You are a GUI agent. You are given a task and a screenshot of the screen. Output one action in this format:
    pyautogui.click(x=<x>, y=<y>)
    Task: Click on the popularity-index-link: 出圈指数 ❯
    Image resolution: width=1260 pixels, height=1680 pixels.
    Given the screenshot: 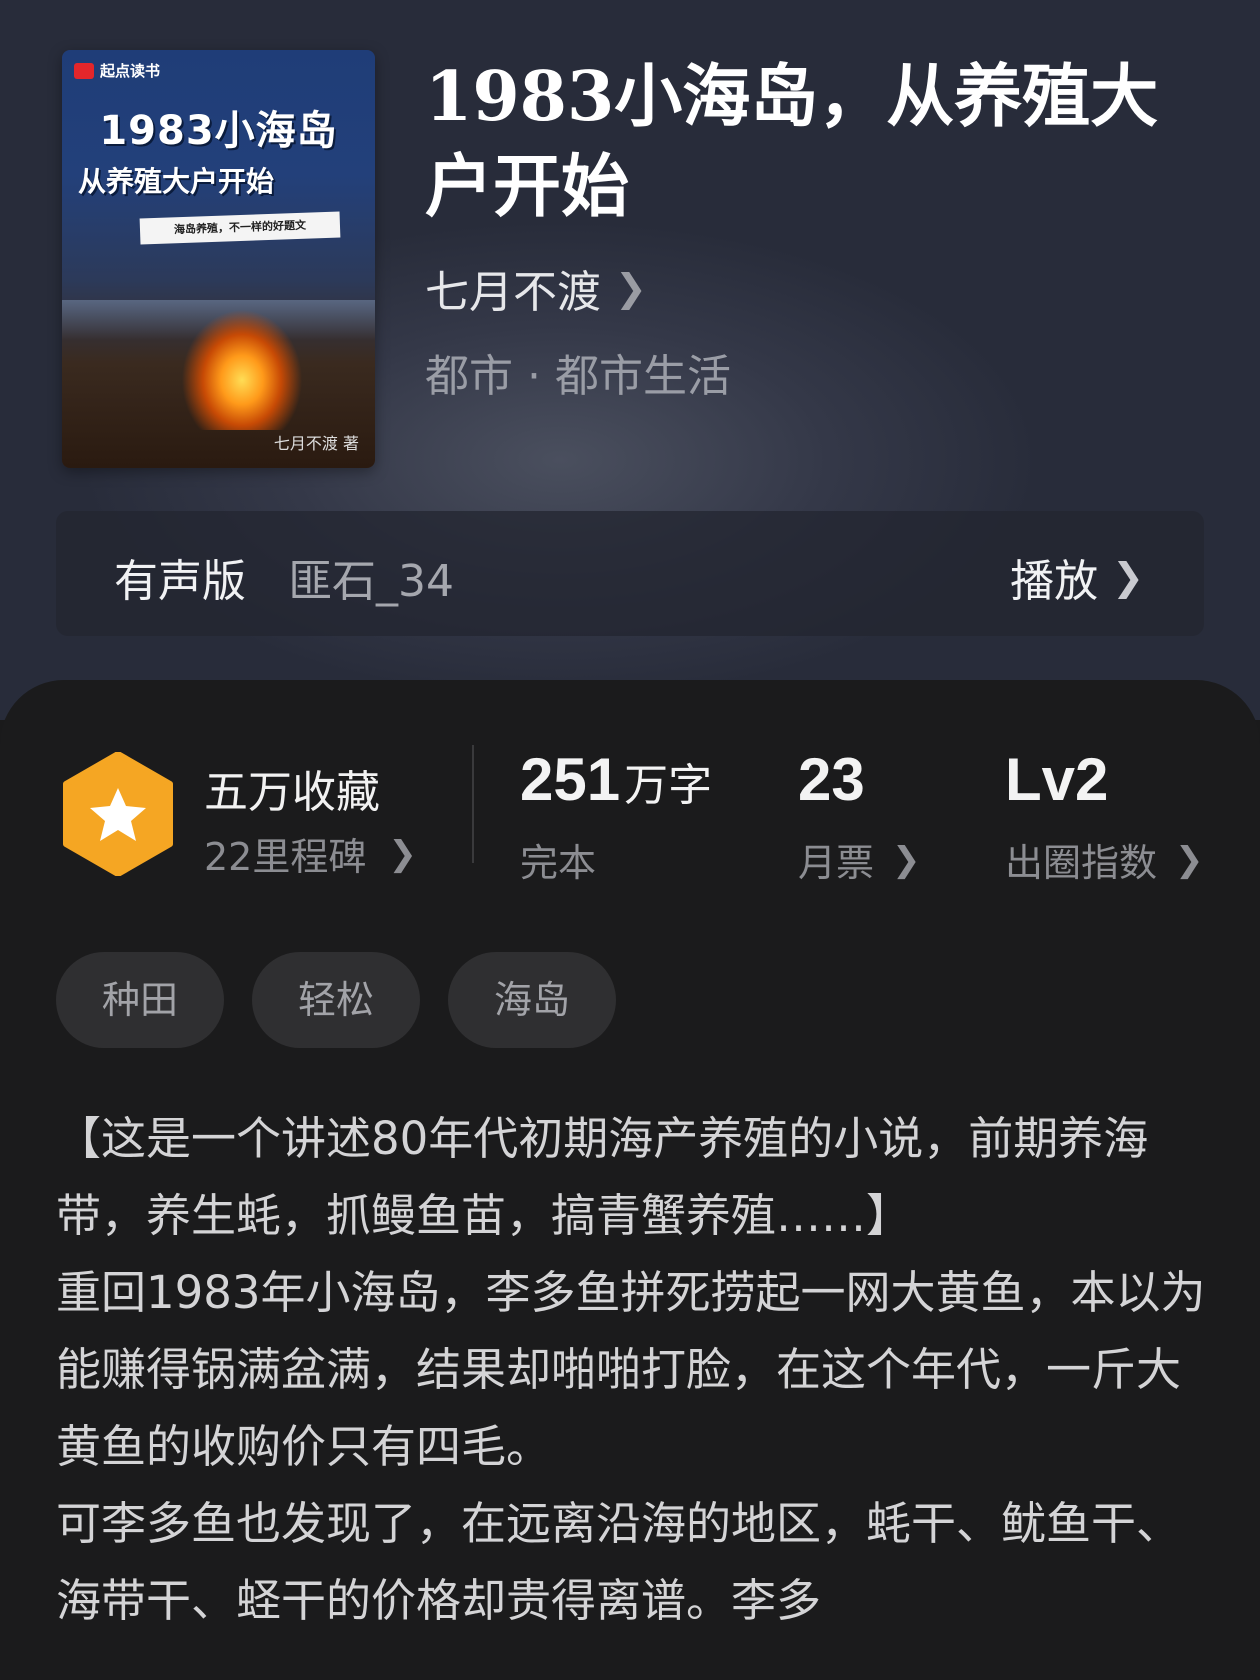 What is the action you would take?
    pyautogui.click(x=1104, y=859)
    